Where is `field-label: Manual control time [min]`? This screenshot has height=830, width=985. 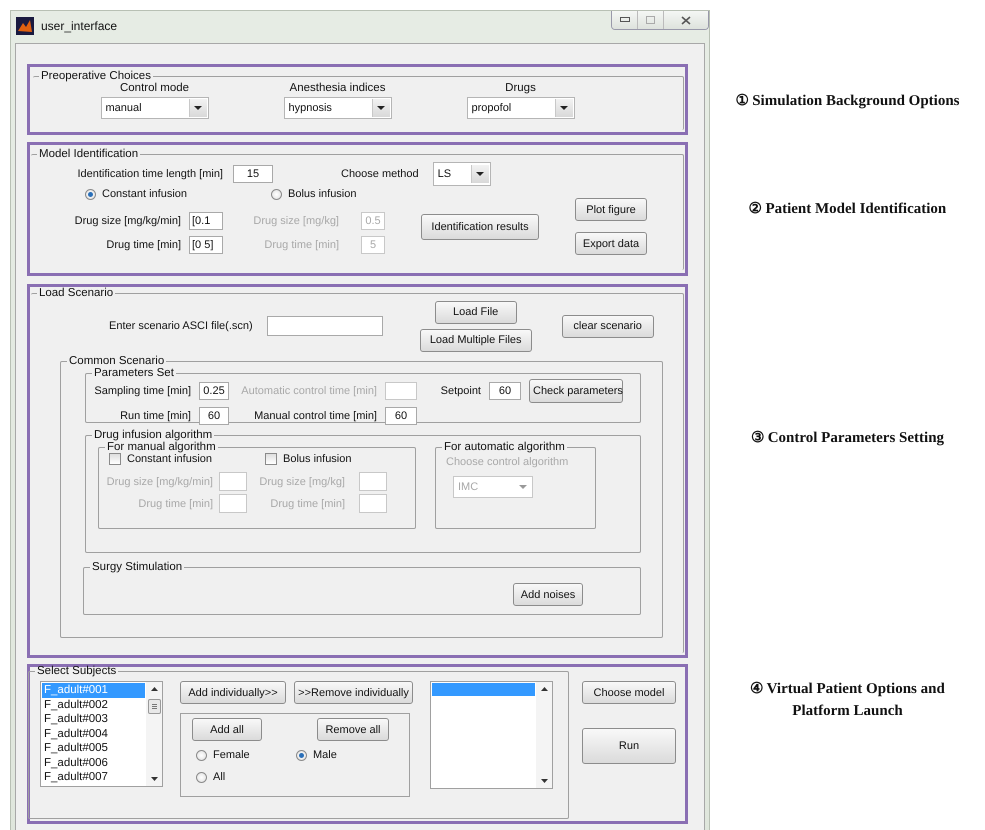
field-label: Manual control time [min] is located at coordinates (315, 416).